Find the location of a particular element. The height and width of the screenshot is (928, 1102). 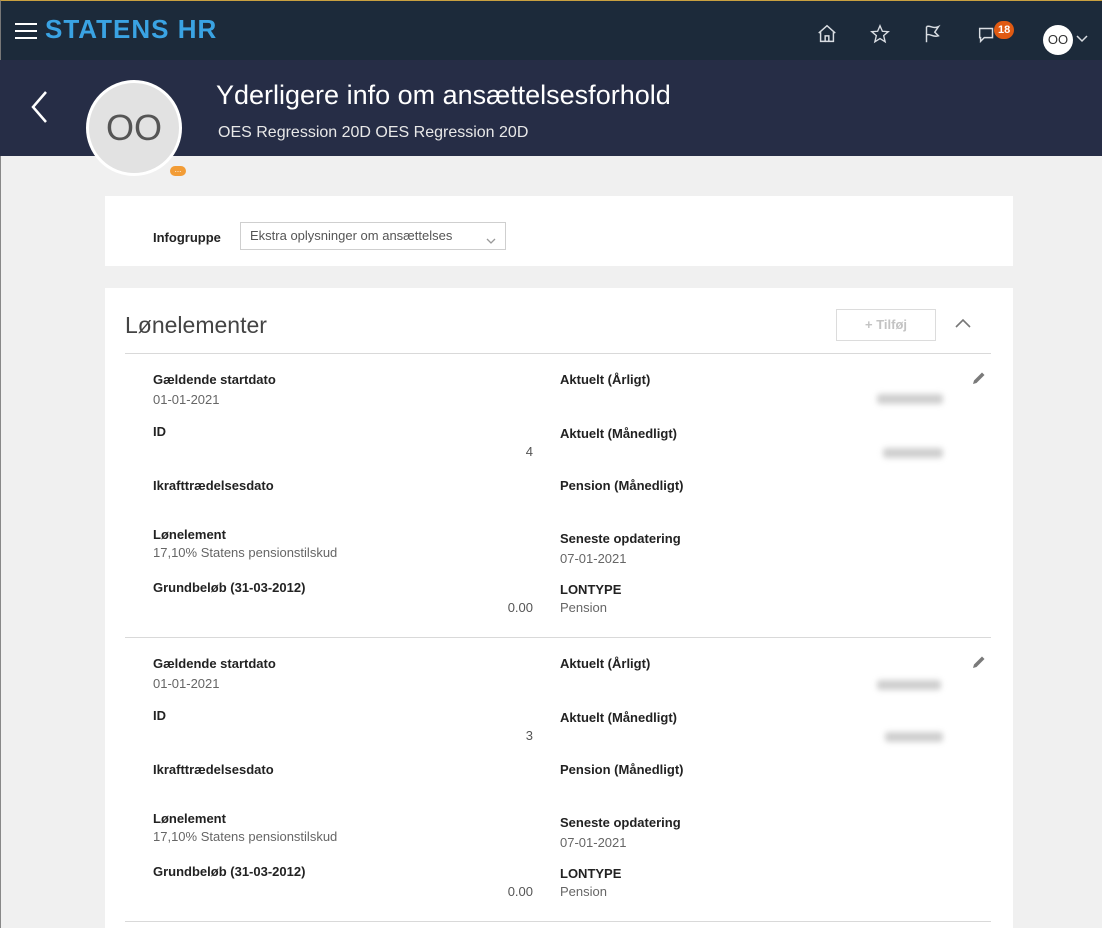

infogruppe-selected-value: Ekstra oplysninger om ansættelses is located at coordinates (351, 235).